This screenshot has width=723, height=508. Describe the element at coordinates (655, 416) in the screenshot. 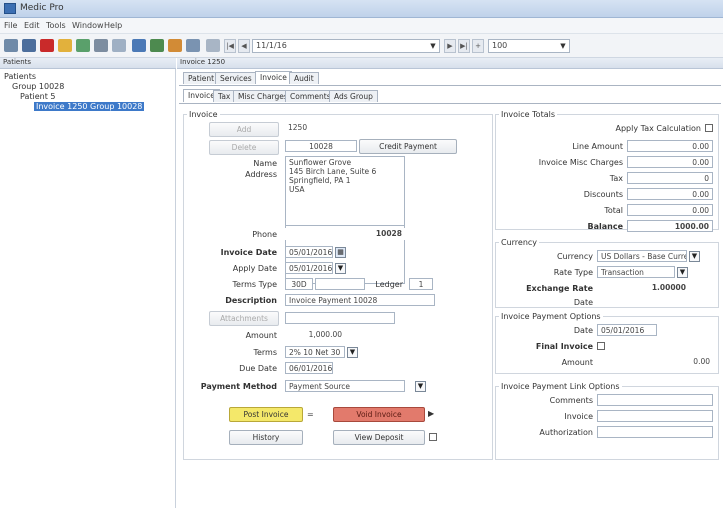

I see `link-invoice-field` at that location.